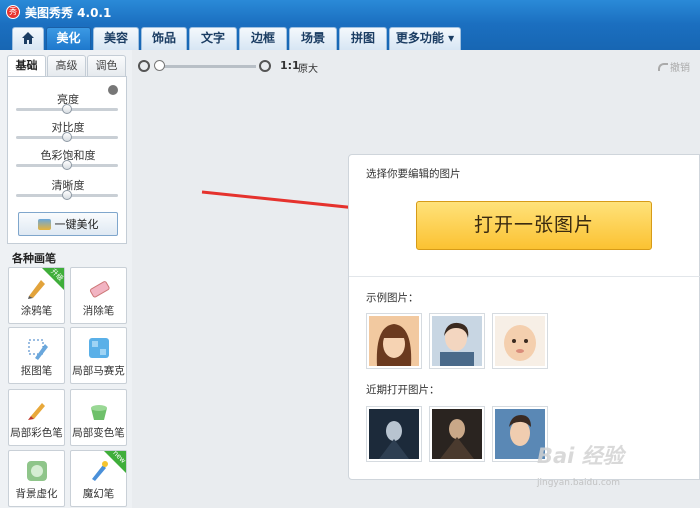  I want to click on tab-accessories: 饰品, so click(164, 38).